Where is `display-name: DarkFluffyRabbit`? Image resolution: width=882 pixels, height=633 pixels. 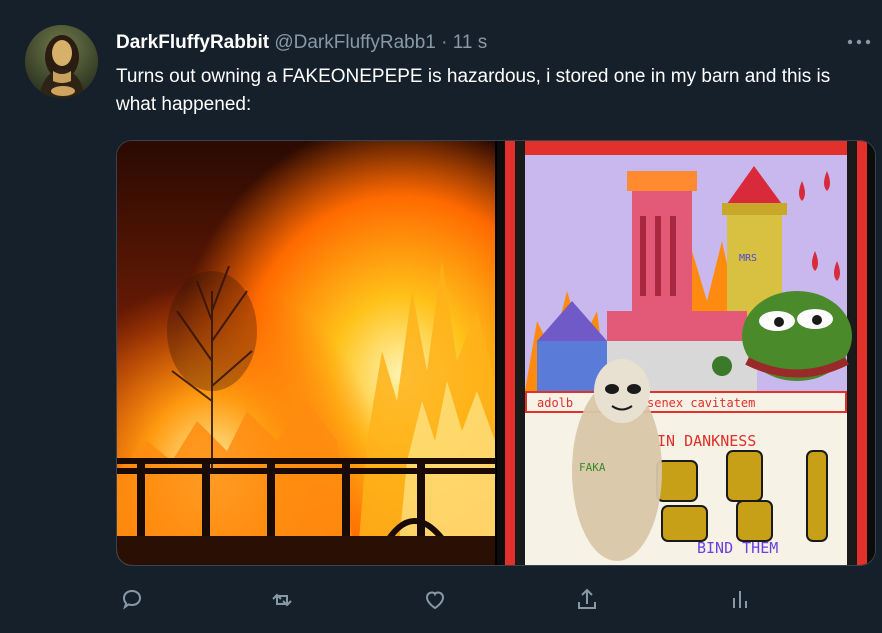 display-name: DarkFluffyRabbit is located at coordinates (192, 42).